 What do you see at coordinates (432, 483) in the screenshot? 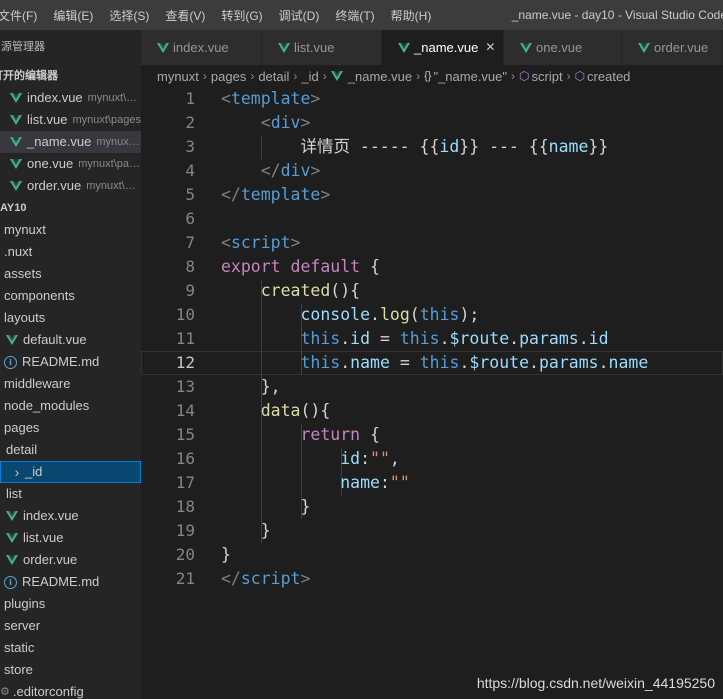
I see `code-line: 17 name:""` at bounding box center [432, 483].